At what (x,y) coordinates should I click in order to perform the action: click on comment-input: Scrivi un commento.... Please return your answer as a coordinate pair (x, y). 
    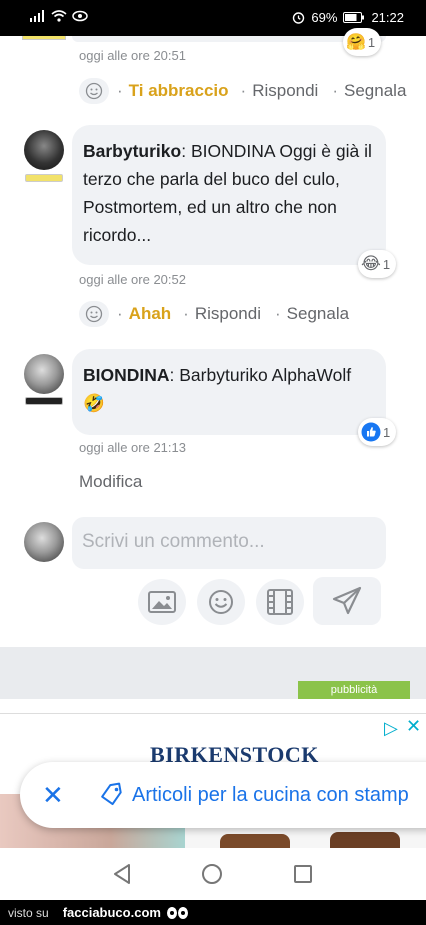
    Looking at the image, I should click on (229, 543).